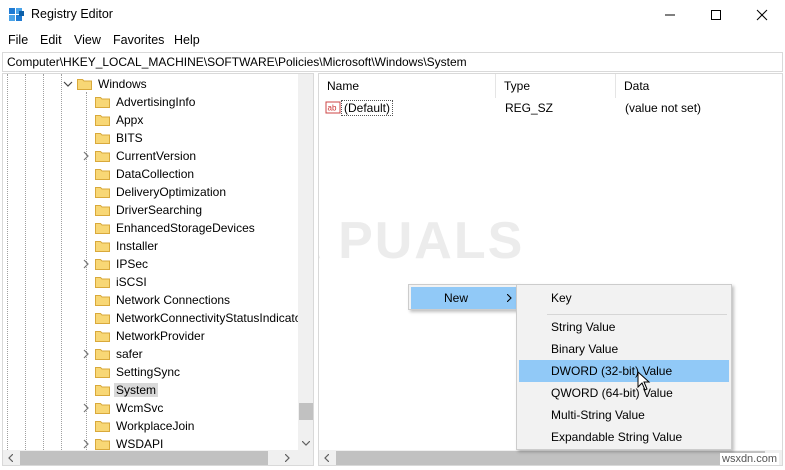 Image resolution: width=785 pixels, height=470 pixels. What do you see at coordinates (392, 15) in the screenshot?
I see `title-bar: Registry Editor` at bounding box center [392, 15].